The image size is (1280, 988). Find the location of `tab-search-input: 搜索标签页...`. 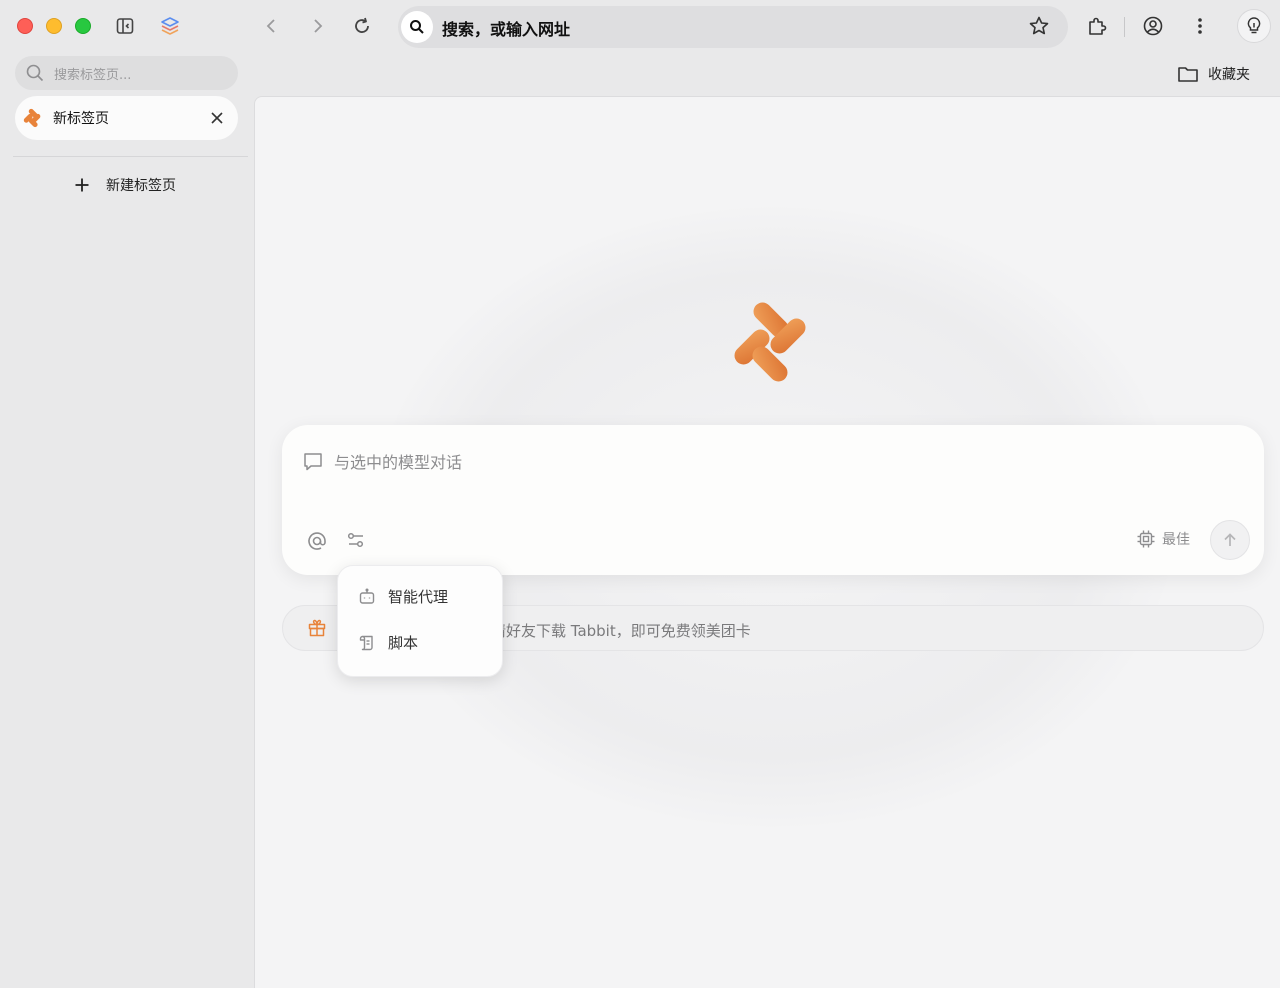

tab-search-input: 搜索标签页... is located at coordinates (126, 73).